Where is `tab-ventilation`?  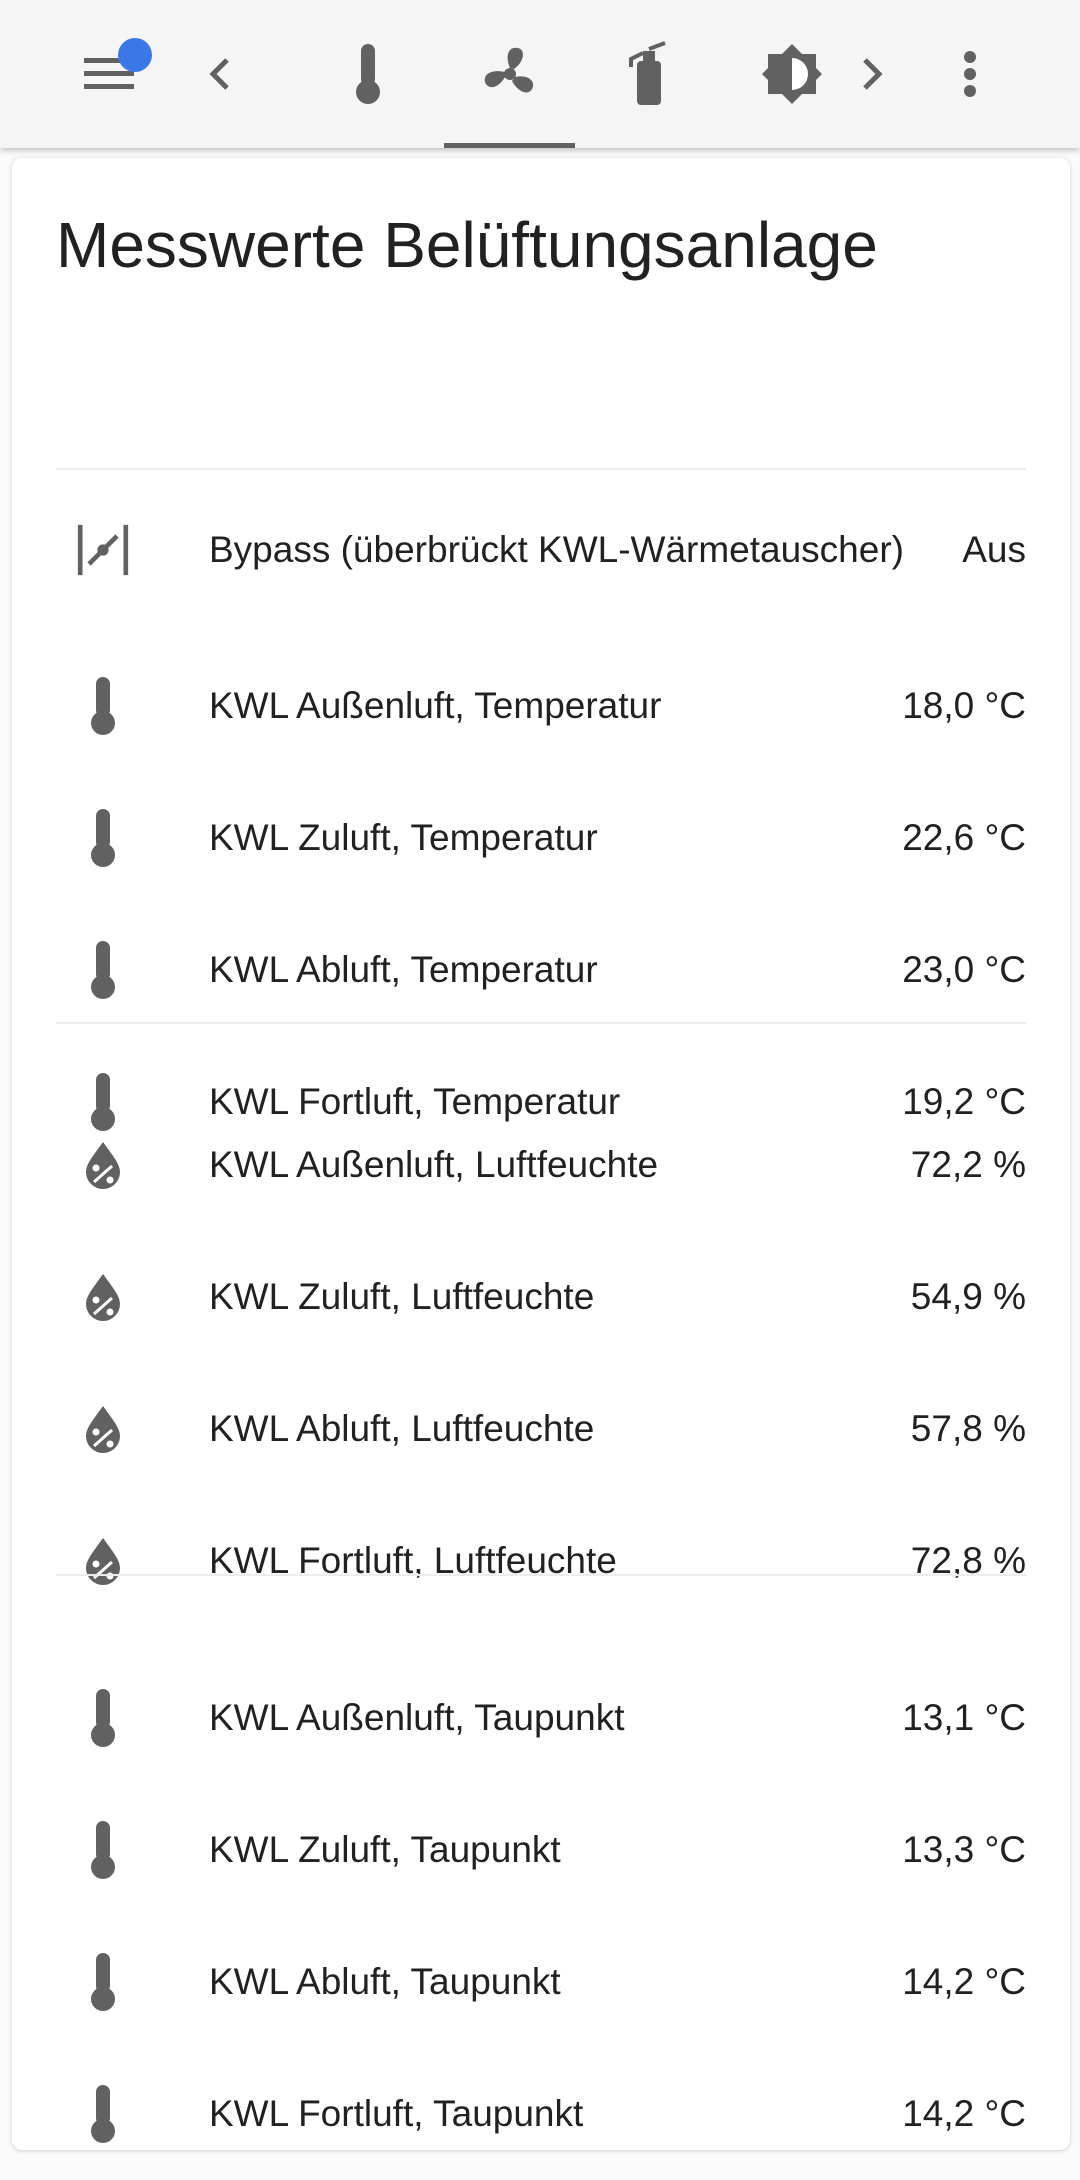
tab-ventilation is located at coordinates (509, 74).